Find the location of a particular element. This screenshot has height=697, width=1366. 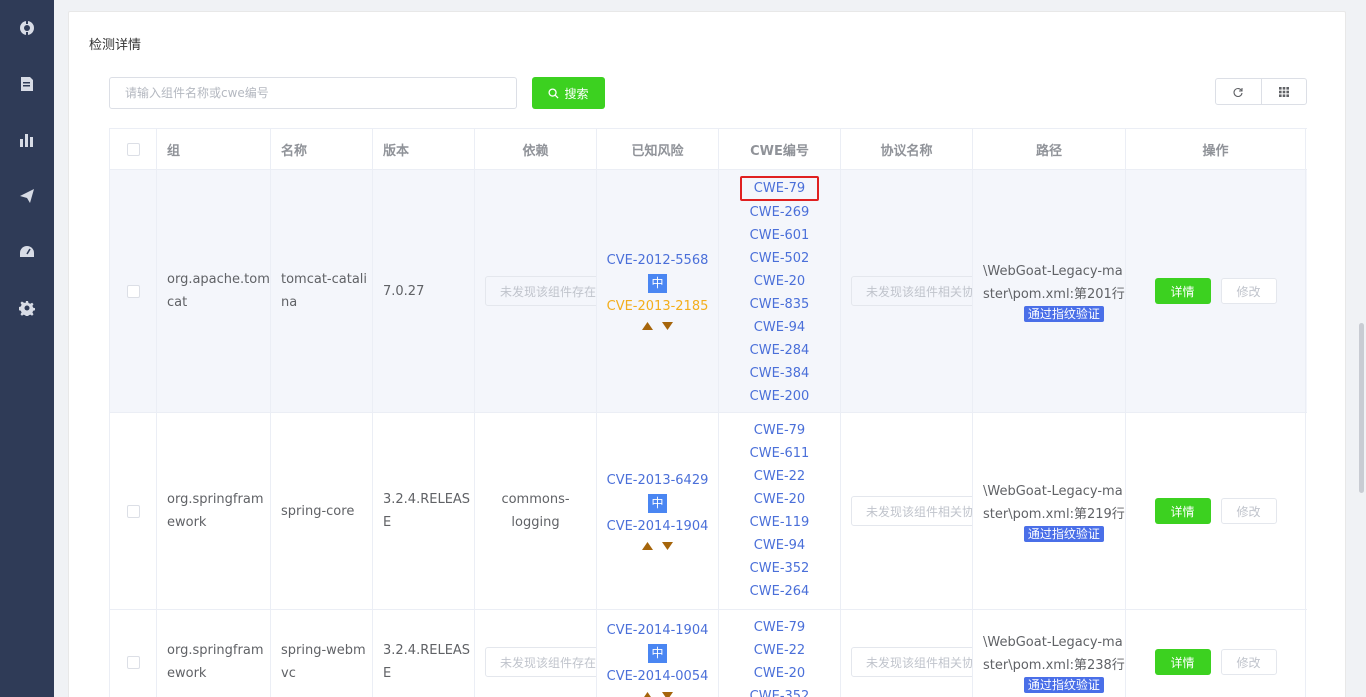

risk-cell: CVE-2014-1904 中 CVE-2014-0054 is located at coordinates (658, 653).